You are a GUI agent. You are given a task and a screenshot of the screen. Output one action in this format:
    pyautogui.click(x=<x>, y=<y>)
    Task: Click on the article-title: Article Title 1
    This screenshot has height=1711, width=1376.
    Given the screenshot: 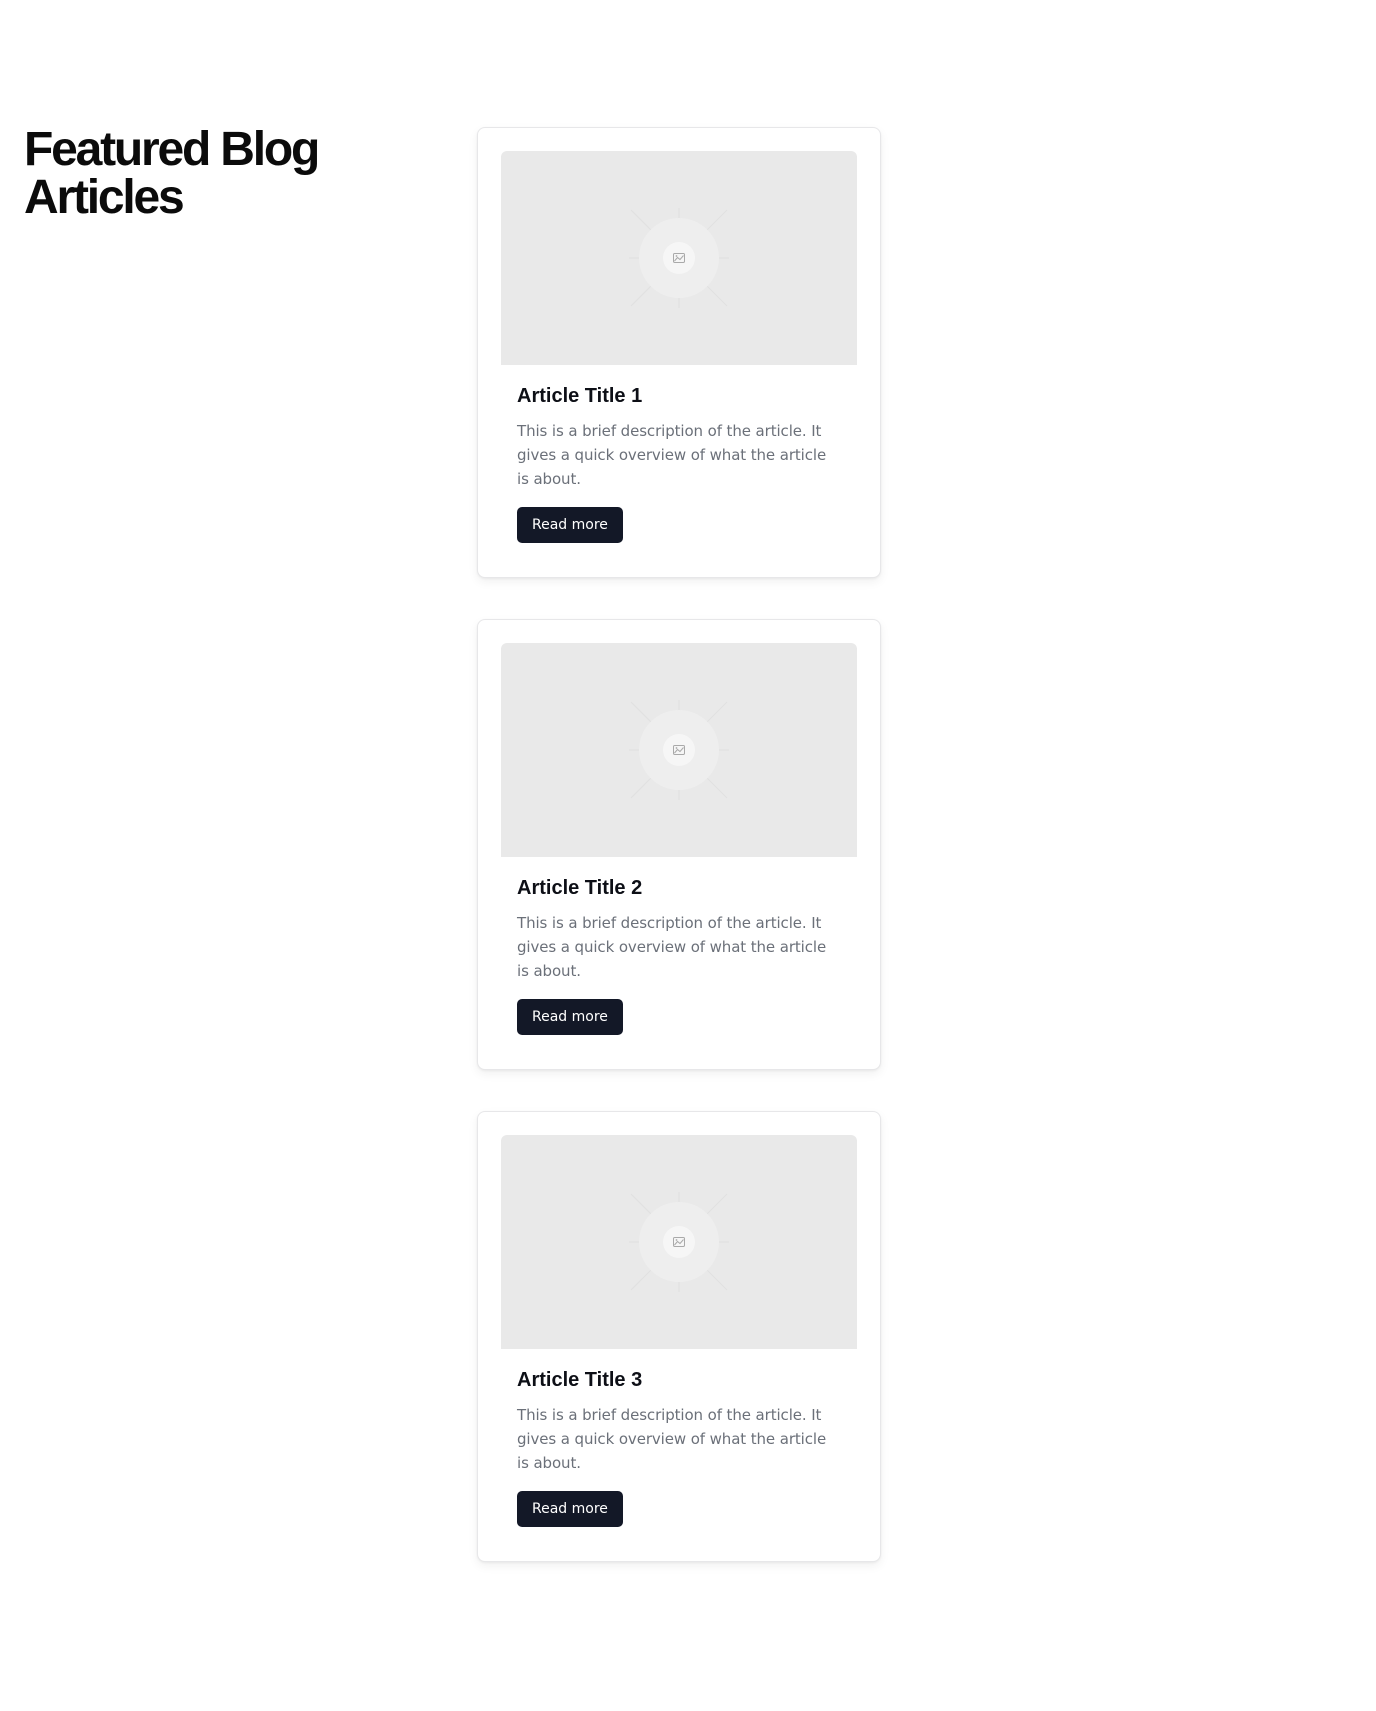 What is the action you would take?
    pyautogui.click(x=580, y=396)
    